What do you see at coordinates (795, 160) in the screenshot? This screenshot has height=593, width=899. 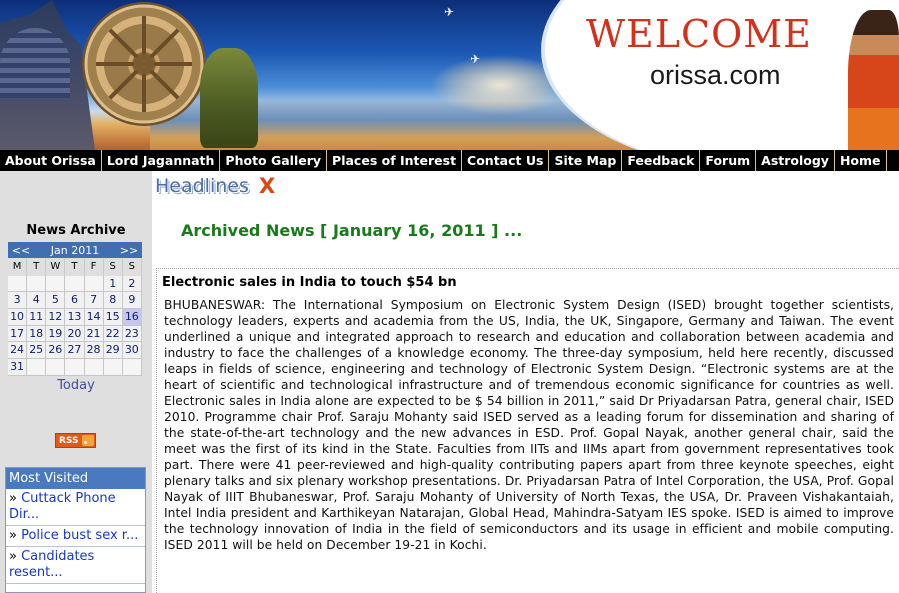 I see `nav-astrology: Astrology` at bounding box center [795, 160].